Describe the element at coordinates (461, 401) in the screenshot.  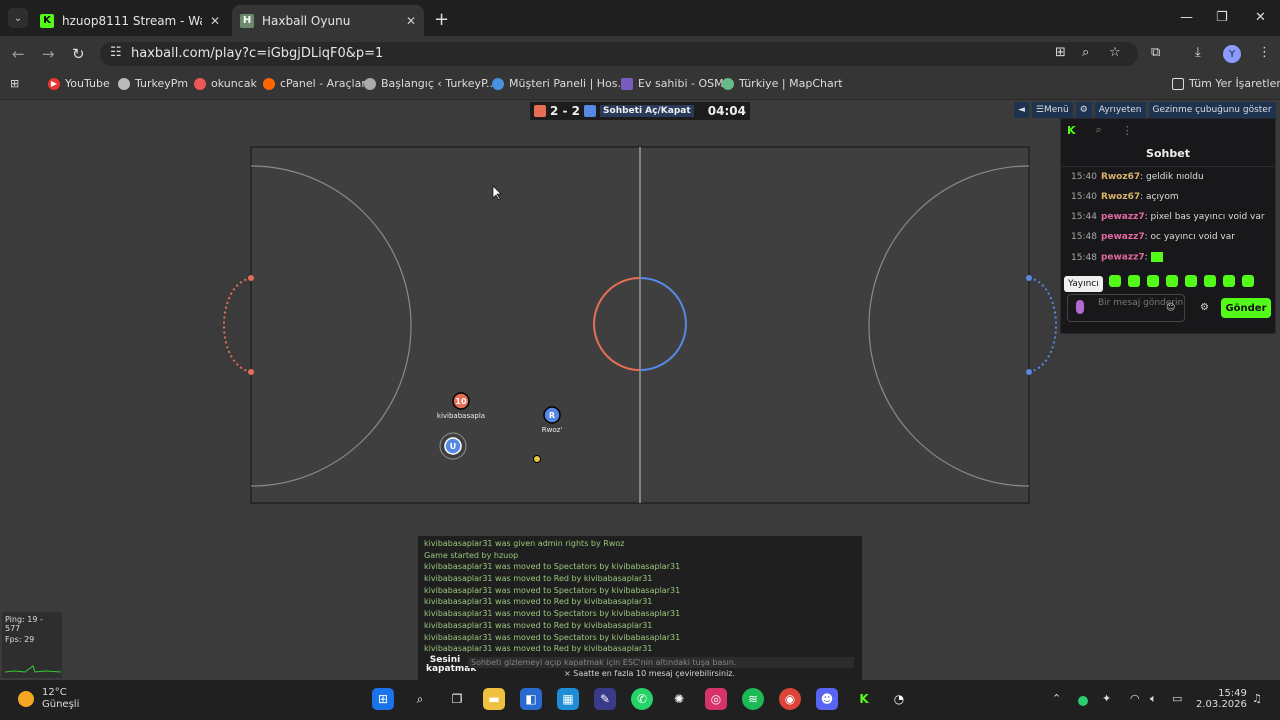
I see `player-number: 10` at that location.